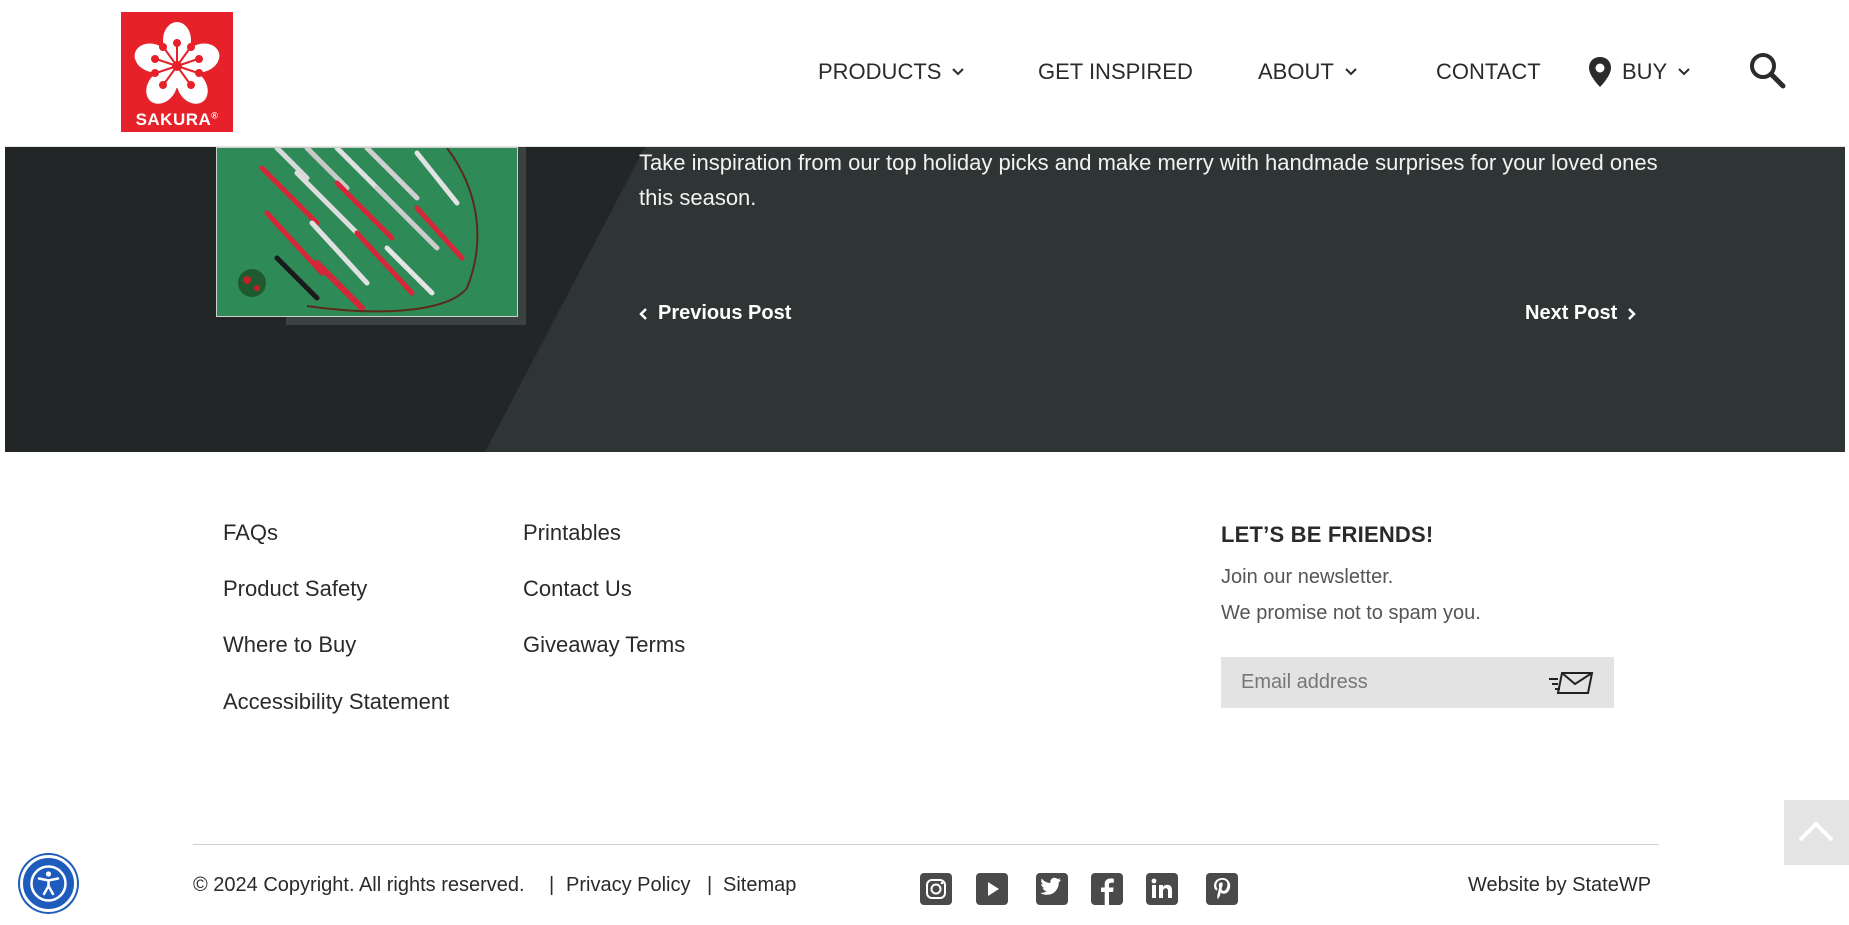 This screenshot has height=925, width=1849. What do you see at coordinates (177, 119) in the screenshot?
I see `logo-wordmark: SAKURA®` at bounding box center [177, 119].